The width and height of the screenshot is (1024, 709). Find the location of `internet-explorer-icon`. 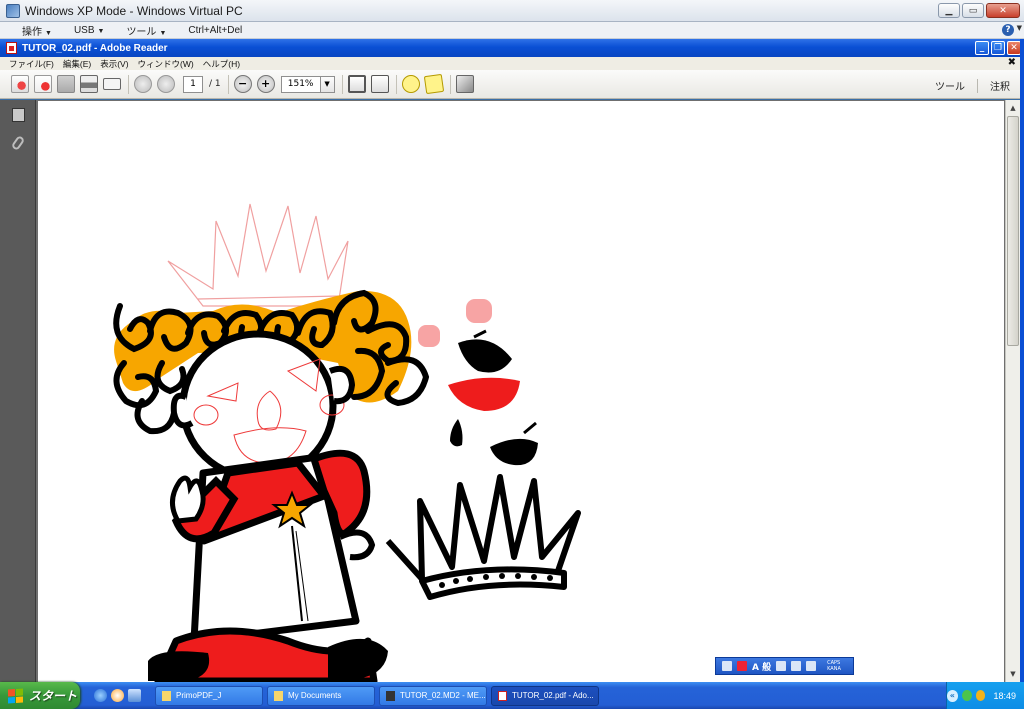

internet-explorer-icon is located at coordinates (100, 695).